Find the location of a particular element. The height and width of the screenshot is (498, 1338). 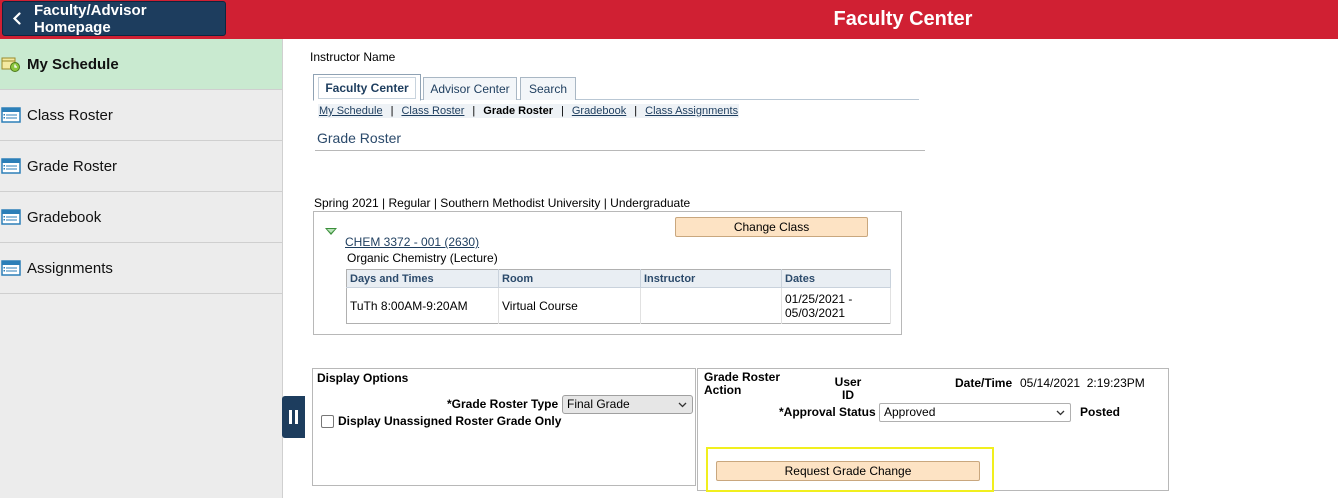

subnav-class-assignments: Class Assignments is located at coordinates (691, 111).